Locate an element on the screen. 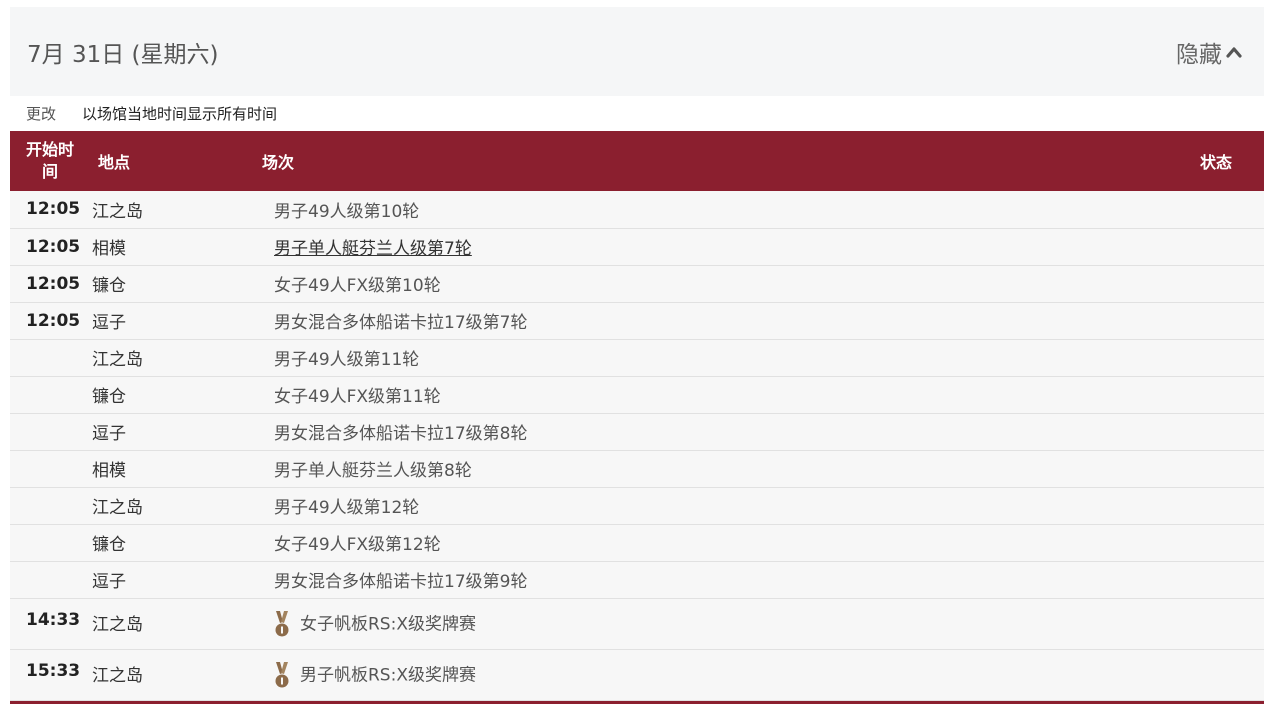 This screenshot has height=727, width=1280. day-header: 7月 31日 (星期六) 隐藏 is located at coordinates (637, 51).